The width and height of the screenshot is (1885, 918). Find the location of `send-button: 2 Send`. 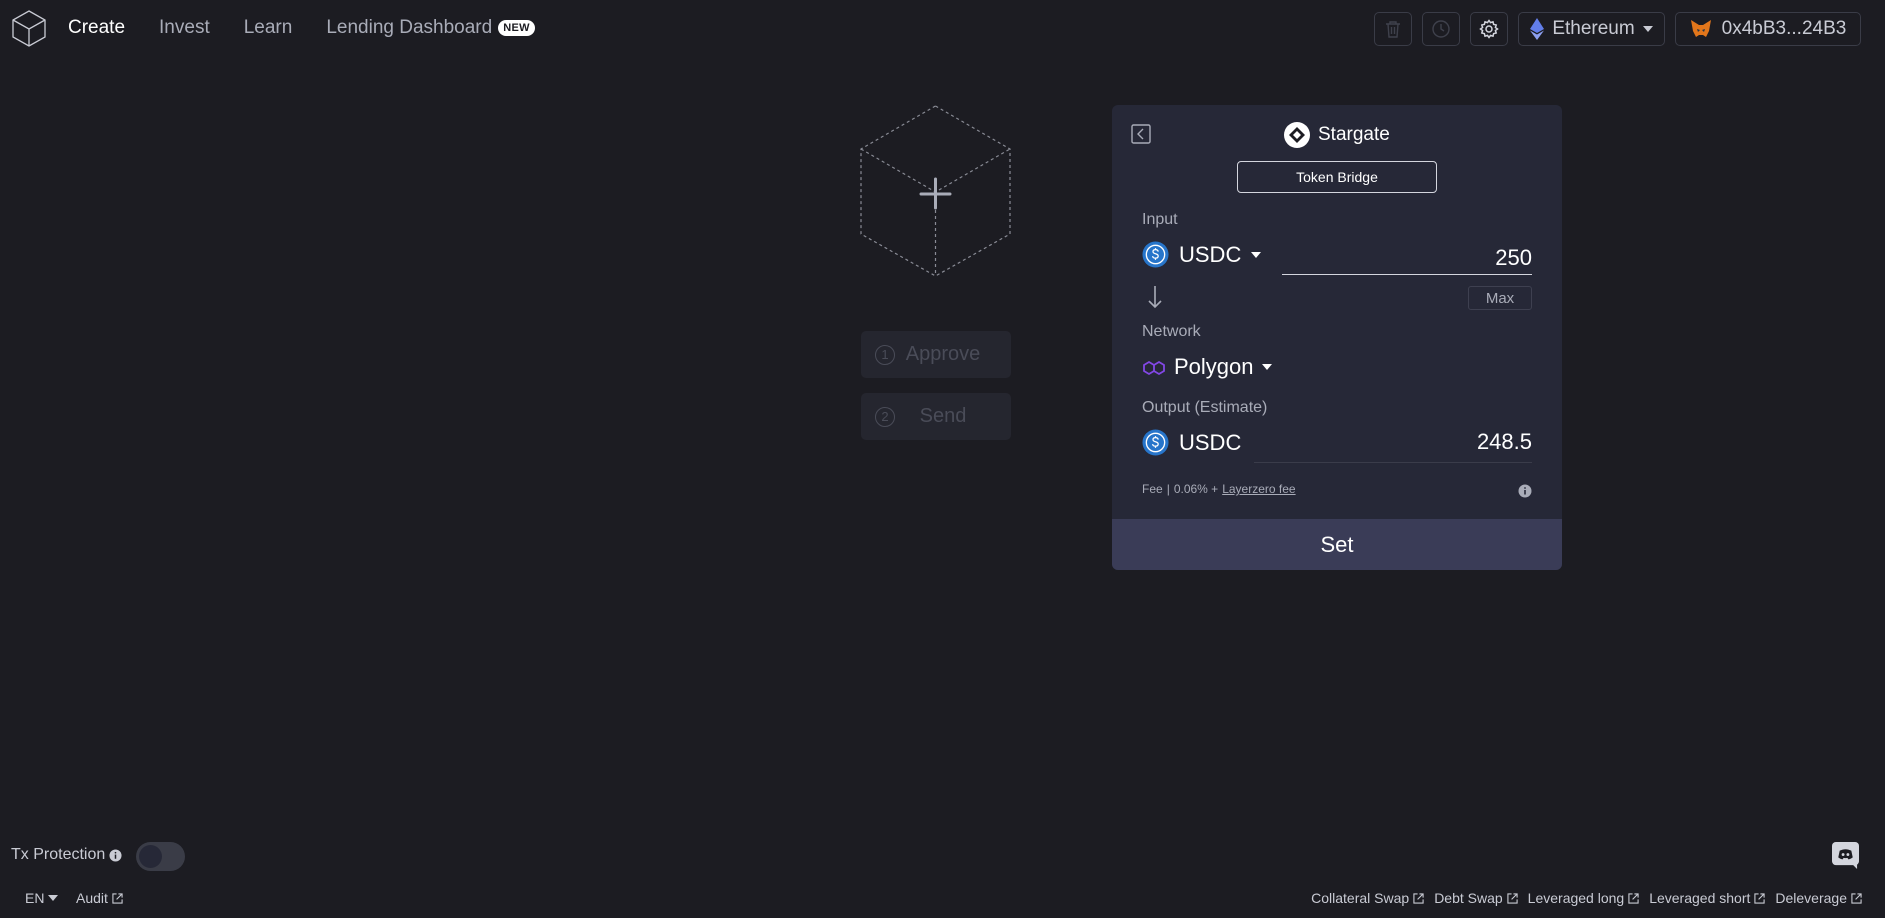

send-button: 2 Send is located at coordinates (936, 416).